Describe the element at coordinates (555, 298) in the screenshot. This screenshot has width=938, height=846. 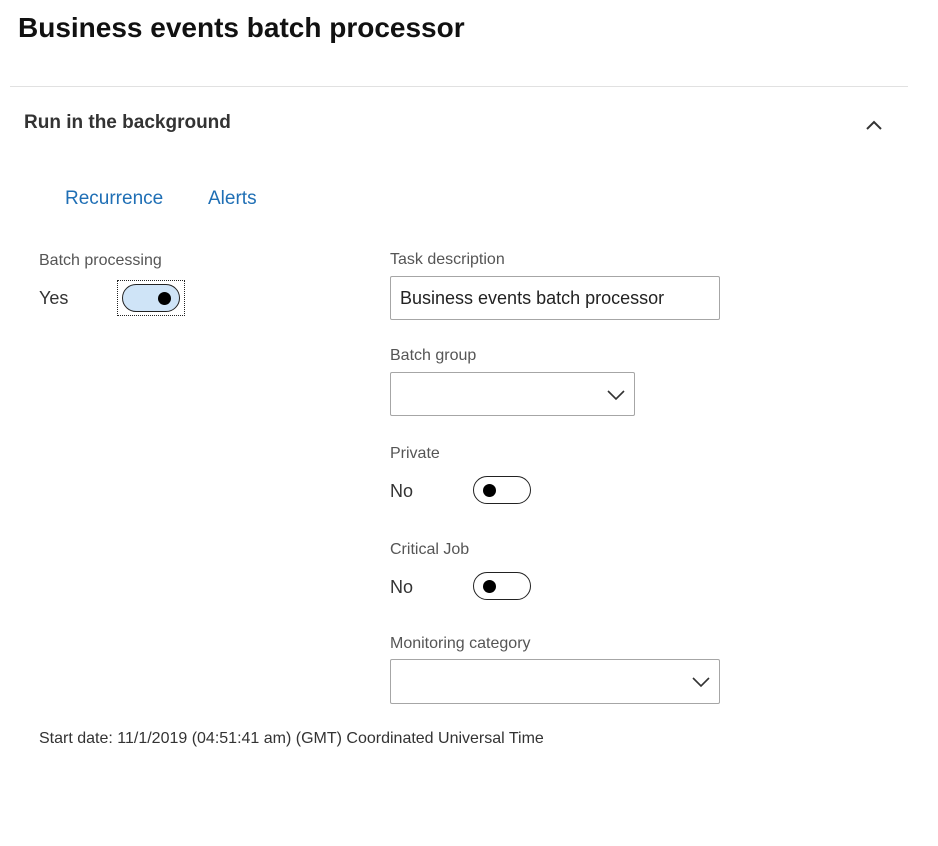
I see `task-description-input` at that location.